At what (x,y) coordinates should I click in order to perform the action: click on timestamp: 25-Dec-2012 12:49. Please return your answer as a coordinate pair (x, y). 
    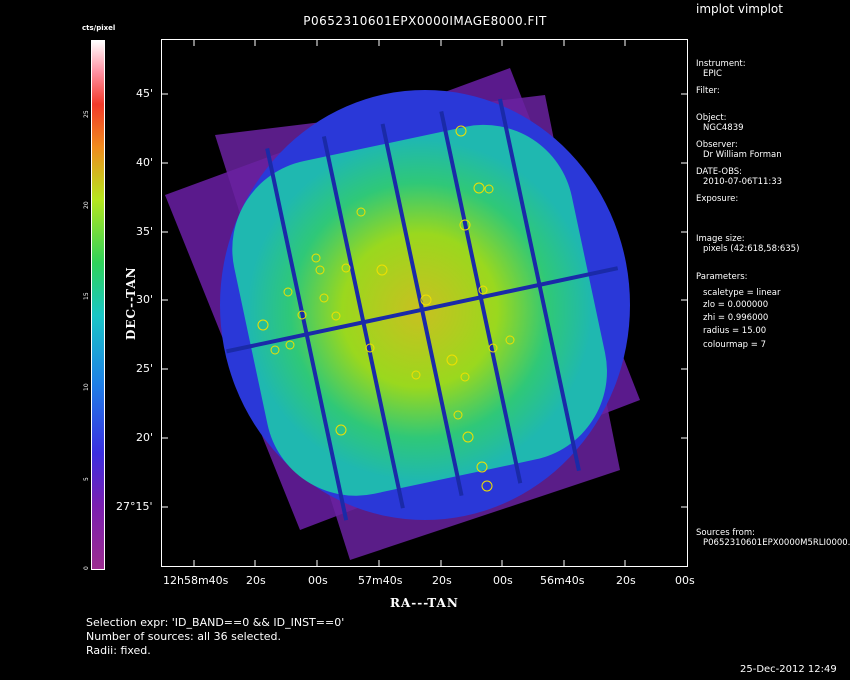
    Looking at the image, I should click on (788, 669).